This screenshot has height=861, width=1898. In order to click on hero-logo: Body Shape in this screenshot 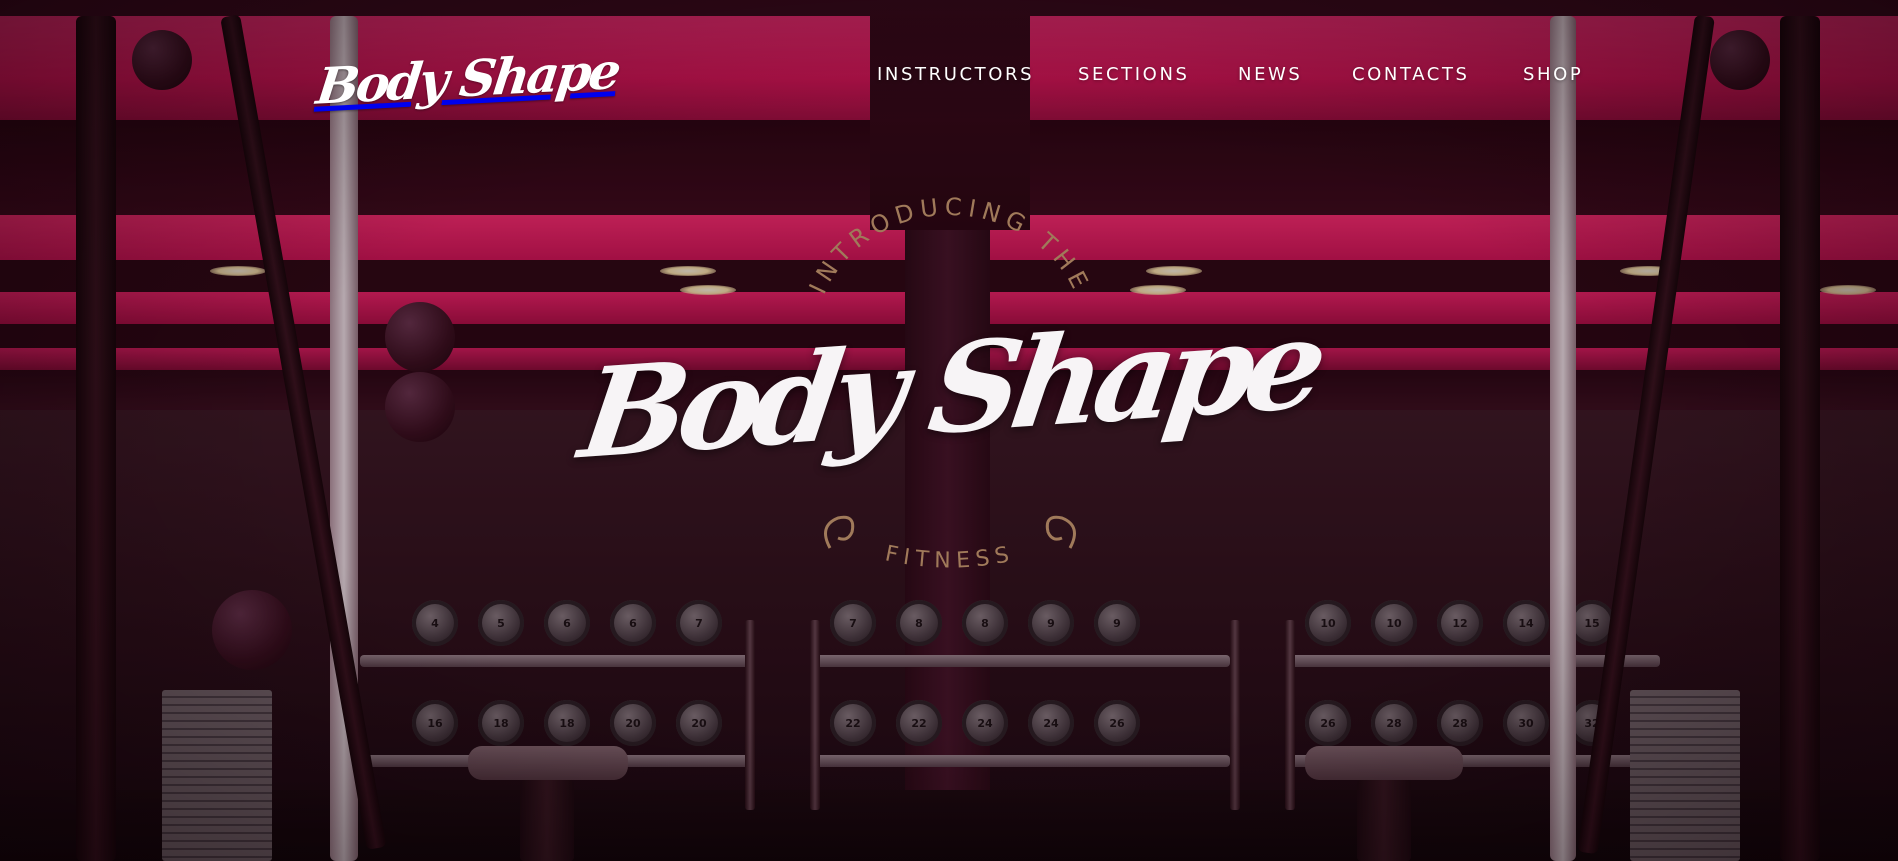, I will do `click(950, 389)`.